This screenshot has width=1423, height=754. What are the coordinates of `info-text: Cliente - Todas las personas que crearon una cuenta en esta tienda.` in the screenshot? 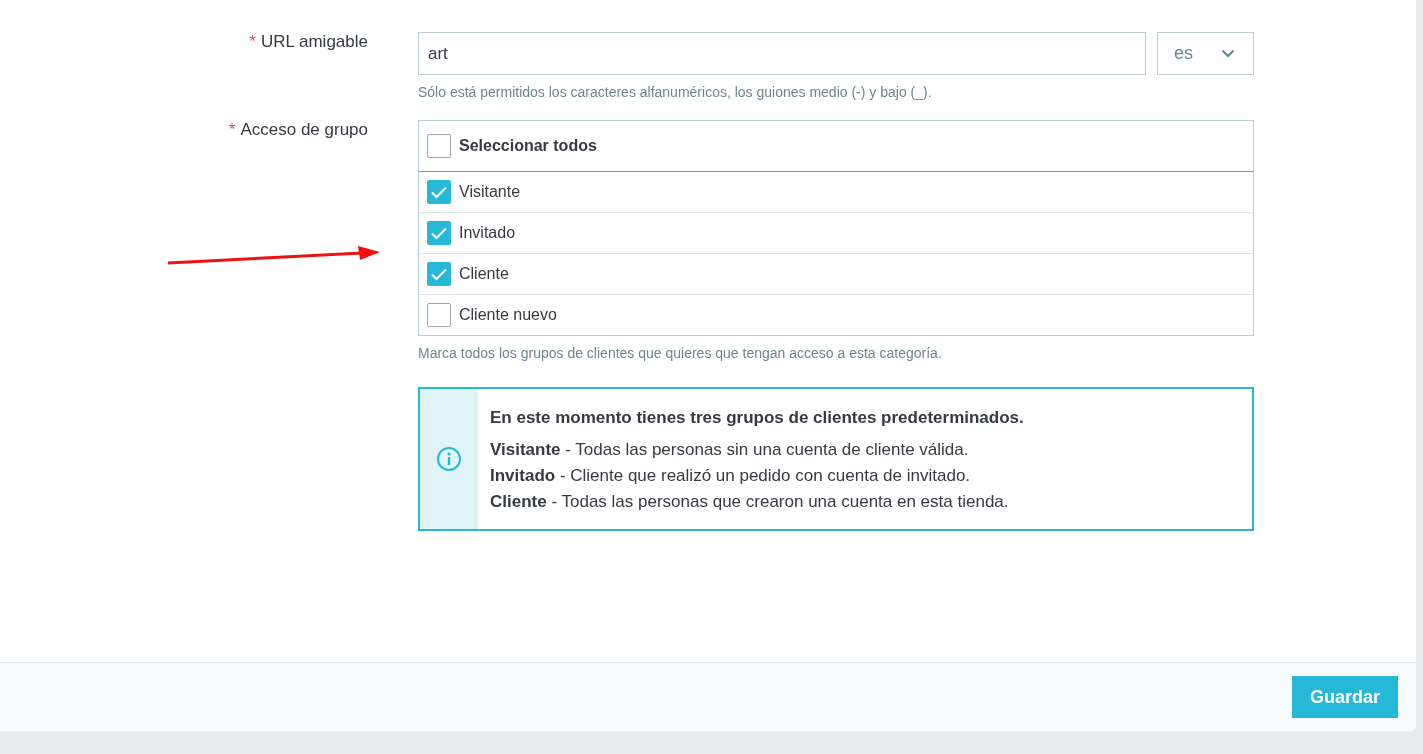 It's located at (750, 502).